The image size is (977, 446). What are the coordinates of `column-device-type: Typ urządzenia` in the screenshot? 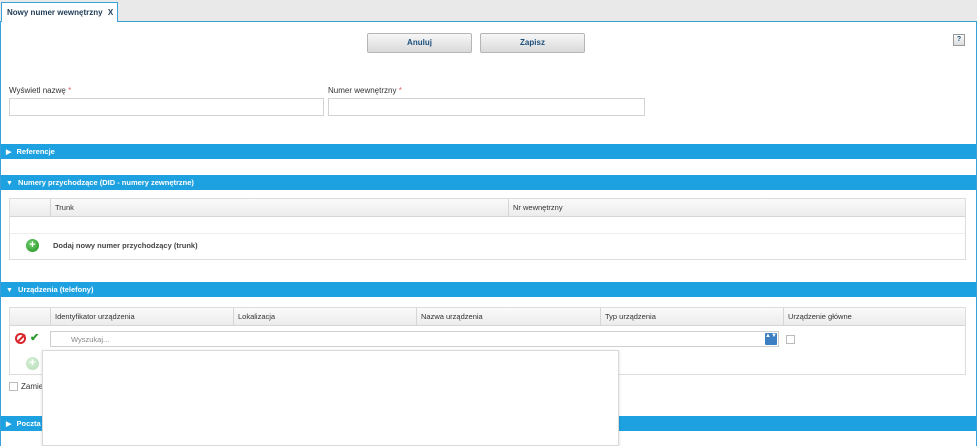 It's located at (691, 317).